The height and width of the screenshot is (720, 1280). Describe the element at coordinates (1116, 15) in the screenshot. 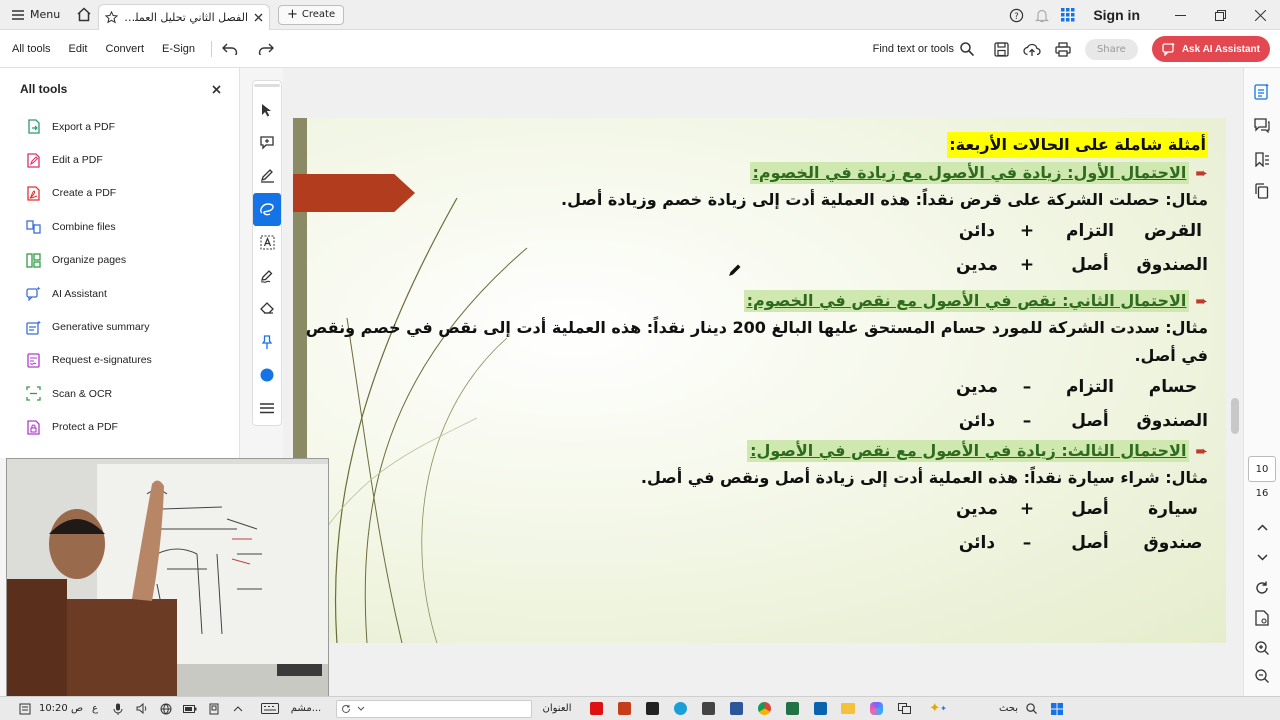

I see `sign-in-button: Sign in` at that location.